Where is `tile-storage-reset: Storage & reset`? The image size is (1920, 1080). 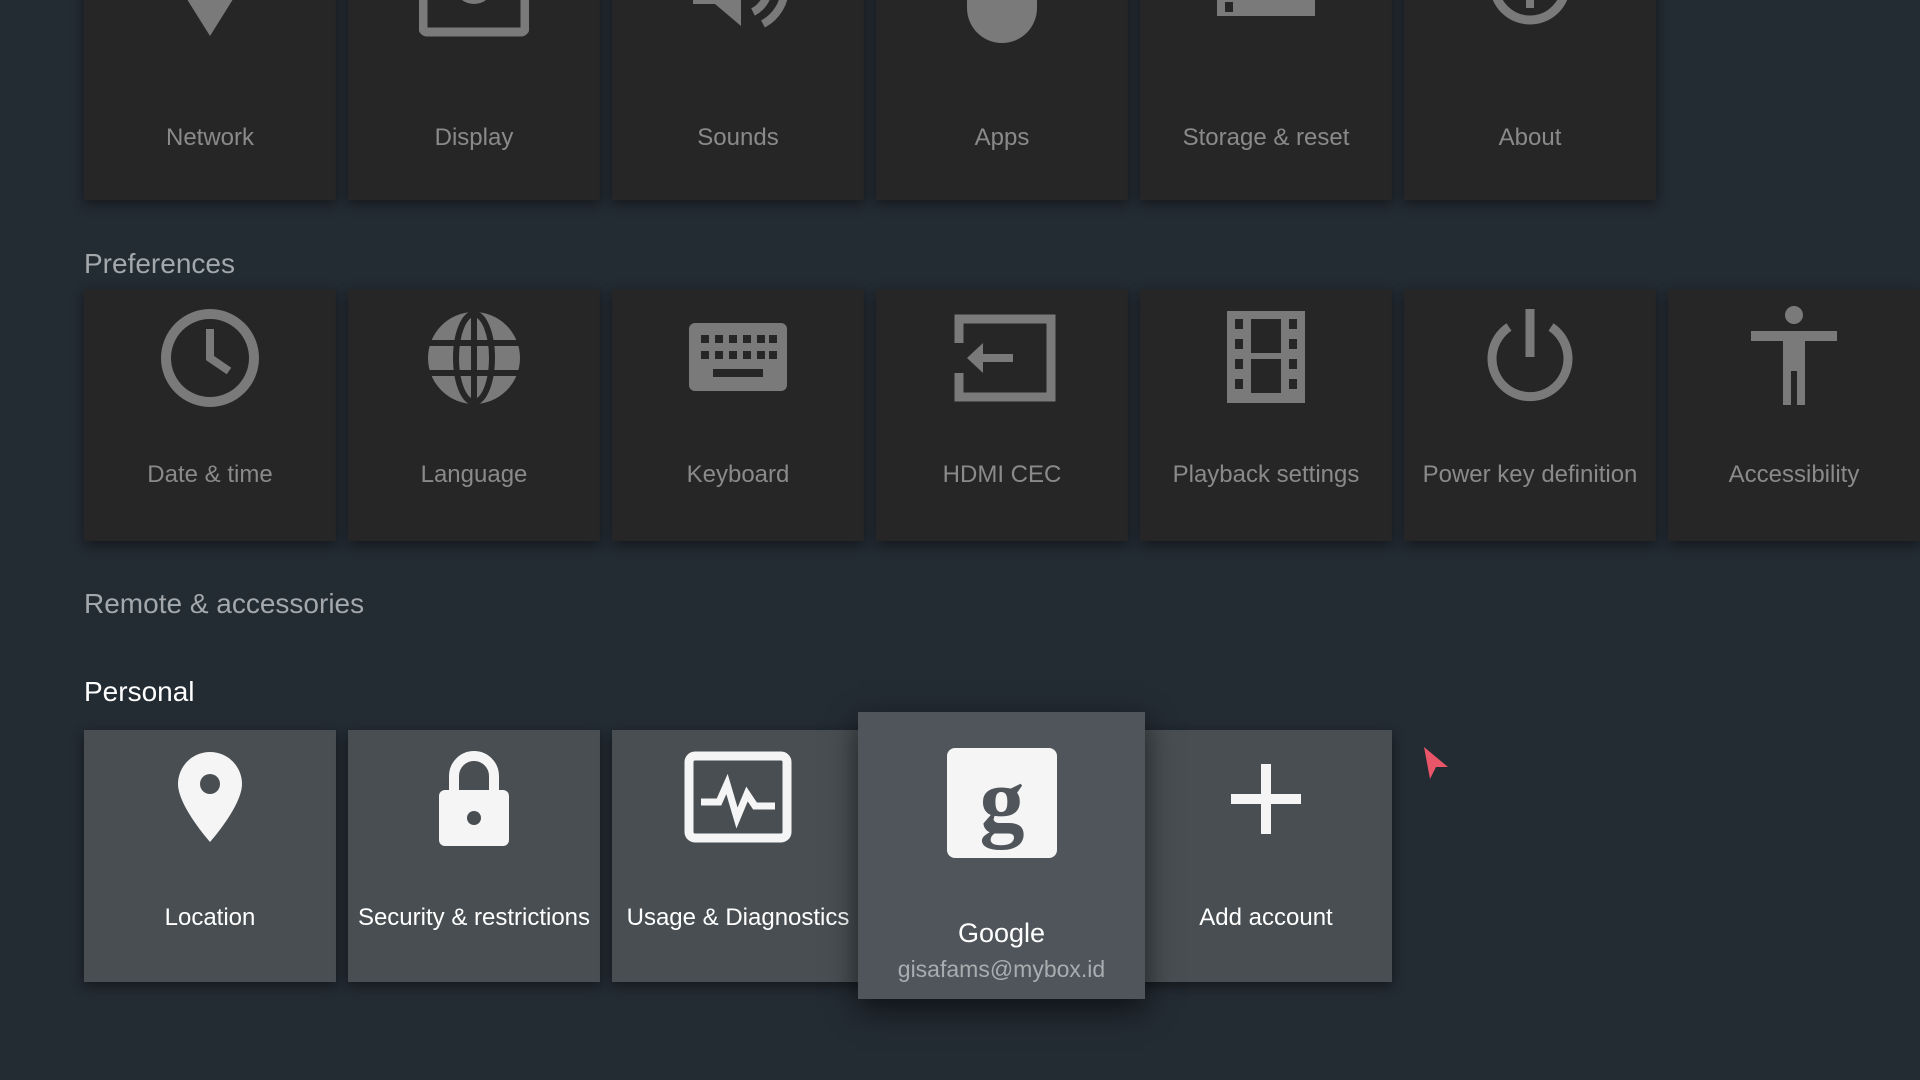 tile-storage-reset: Storage & reset is located at coordinates (1266, 100).